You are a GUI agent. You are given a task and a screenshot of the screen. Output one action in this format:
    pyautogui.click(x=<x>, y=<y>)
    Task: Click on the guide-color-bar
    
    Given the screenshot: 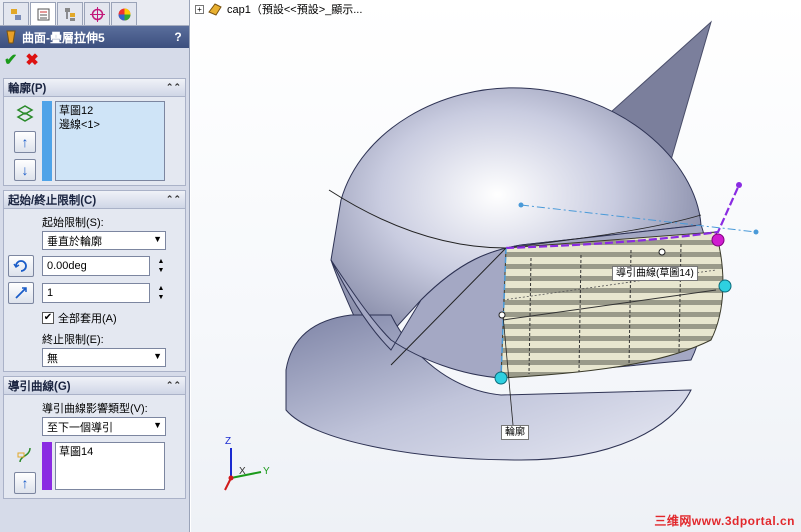 What is the action you would take?
    pyautogui.click(x=47, y=466)
    